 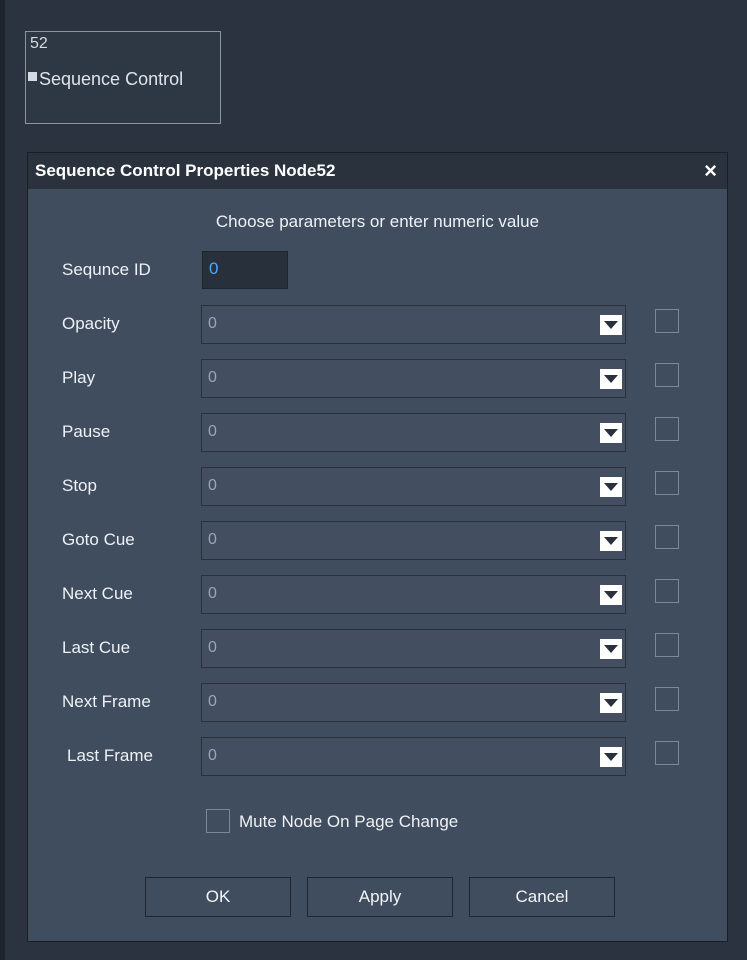 What do you see at coordinates (667, 591) in the screenshot?
I see `param-checkbox-next-cue` at bounding box center [667, 591].